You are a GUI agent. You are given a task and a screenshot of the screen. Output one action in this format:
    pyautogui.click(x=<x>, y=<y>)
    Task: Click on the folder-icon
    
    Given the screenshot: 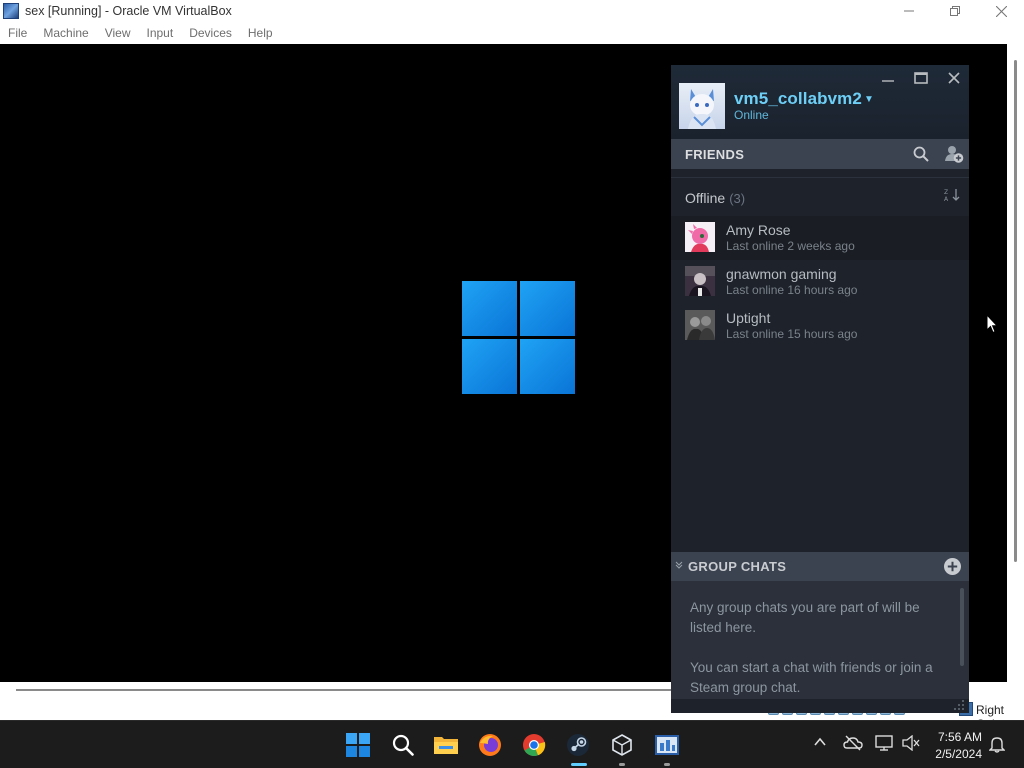 What is the action you would take?
    pyautogui.click(x=446, y=745)
    